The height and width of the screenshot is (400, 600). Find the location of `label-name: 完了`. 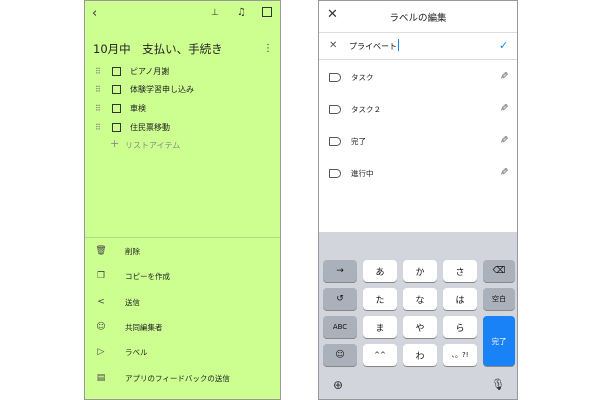

label-name: 完了 is located at coordinates (358, 141).